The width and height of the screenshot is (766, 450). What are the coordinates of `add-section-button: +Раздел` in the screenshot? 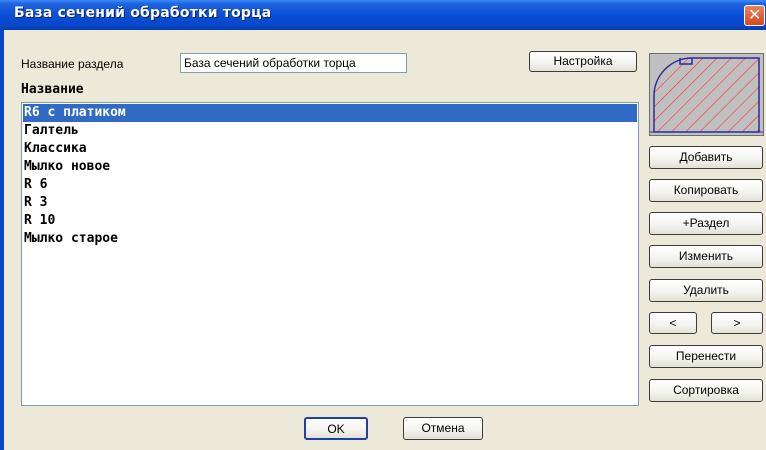 It's located at (706, 223).